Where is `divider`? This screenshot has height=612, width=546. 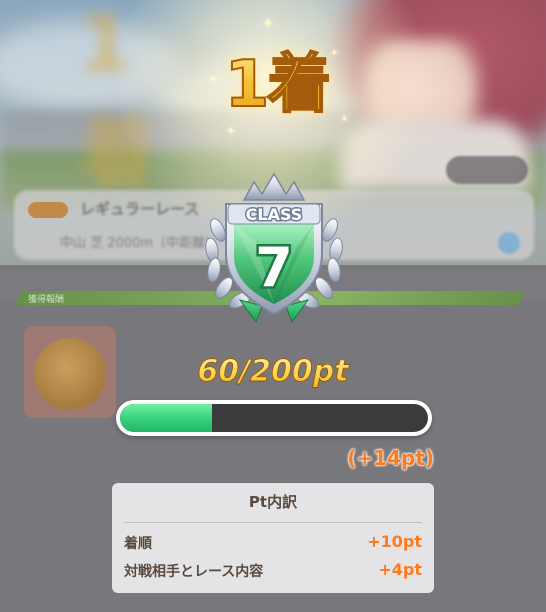
divider is located at coordinates (273, 522).